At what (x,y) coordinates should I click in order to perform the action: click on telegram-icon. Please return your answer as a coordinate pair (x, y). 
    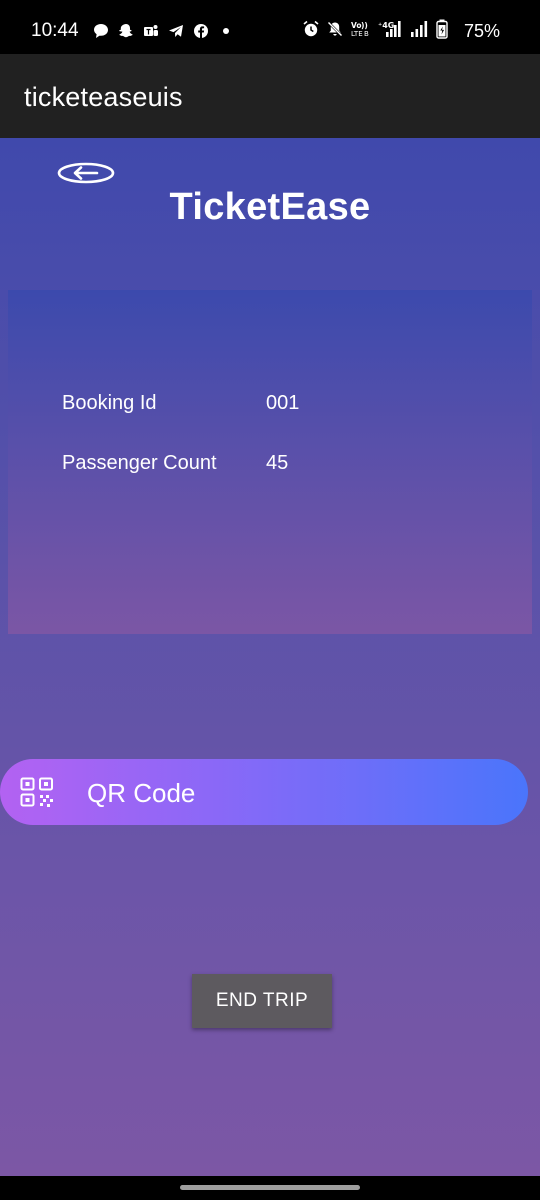
    Looking at the image, I should click on (175, 30).